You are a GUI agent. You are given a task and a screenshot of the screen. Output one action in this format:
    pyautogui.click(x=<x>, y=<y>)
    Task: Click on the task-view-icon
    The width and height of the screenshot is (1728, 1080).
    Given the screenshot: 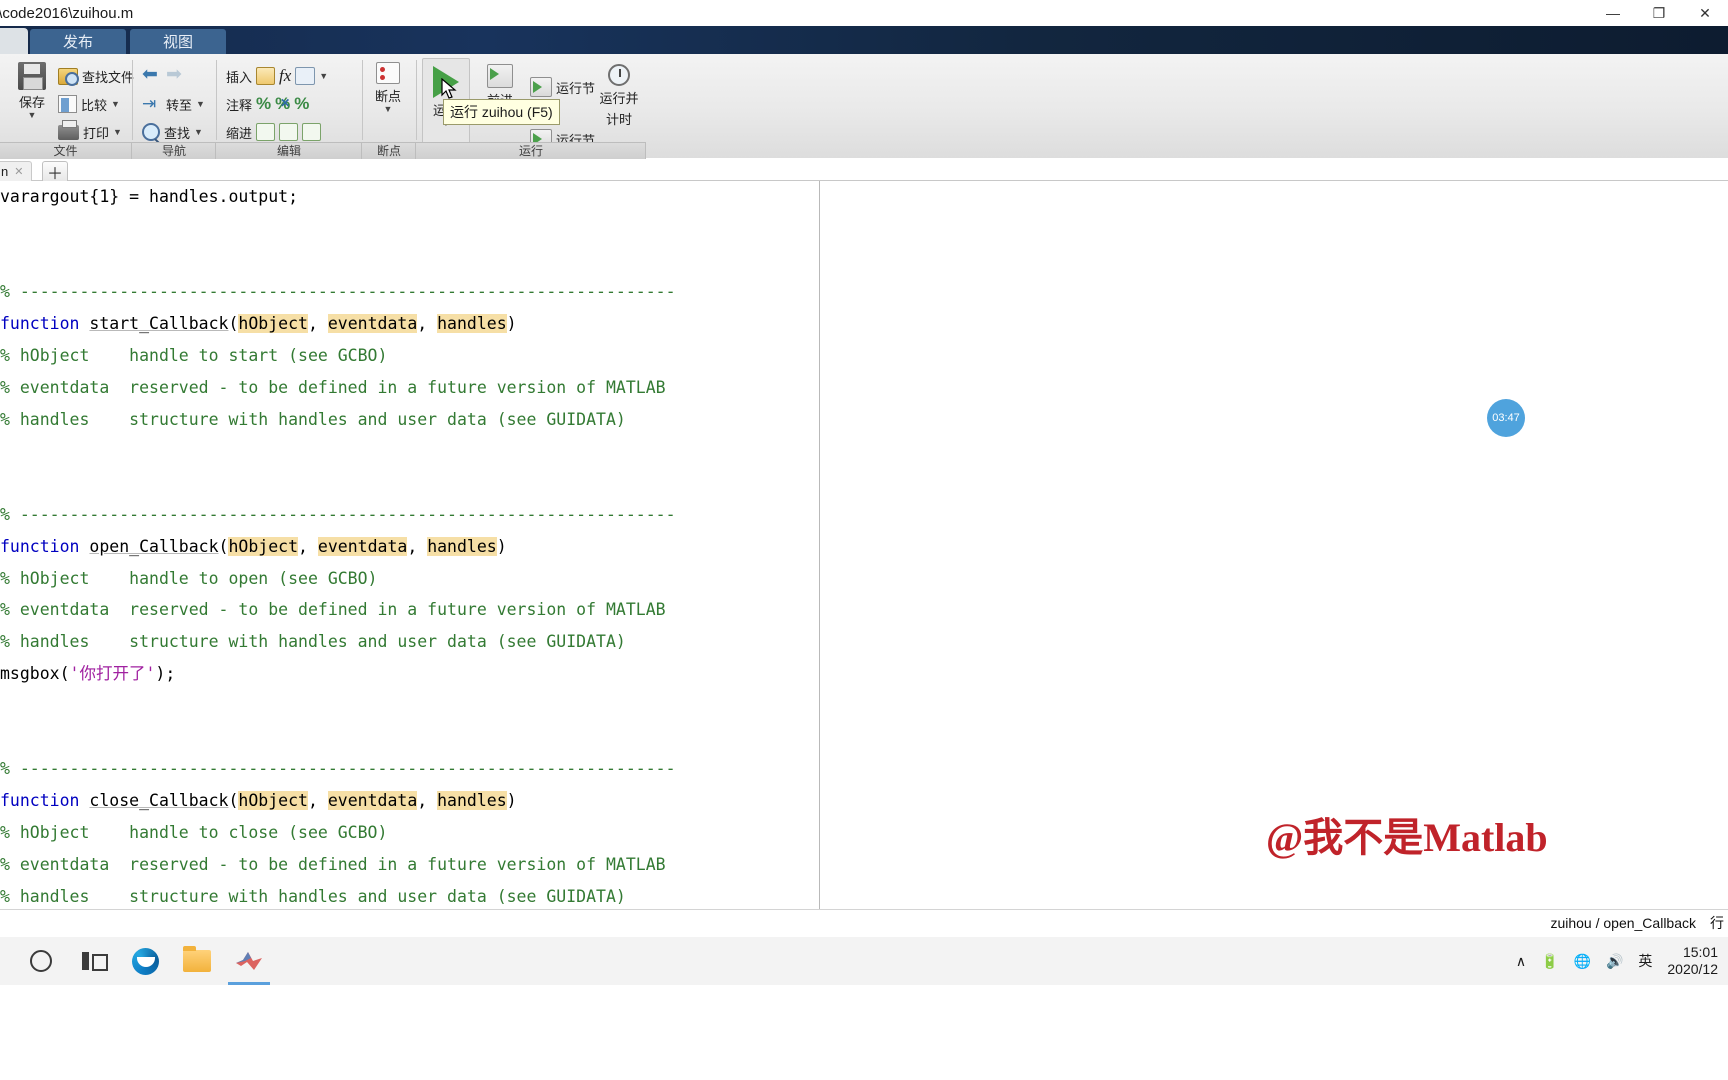 What is the action you would take?
    pyautogui.click(x=93, y=961)
    